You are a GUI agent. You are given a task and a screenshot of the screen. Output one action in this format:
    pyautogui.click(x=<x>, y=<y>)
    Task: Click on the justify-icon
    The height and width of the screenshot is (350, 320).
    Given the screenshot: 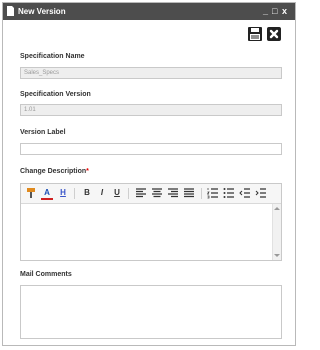 What is the action you would take?
    pyautogui.click(x=189, y=193)
    